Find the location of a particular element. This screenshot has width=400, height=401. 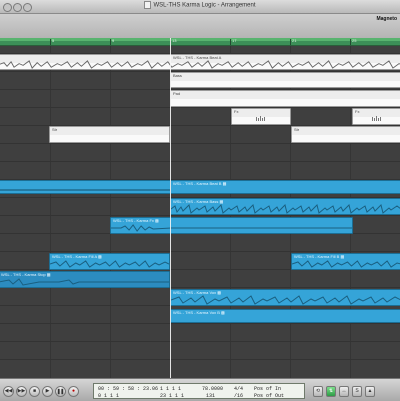

title-bar: WSL-THS Karma Logic - Arrangement is located at coordinates (200, 7).